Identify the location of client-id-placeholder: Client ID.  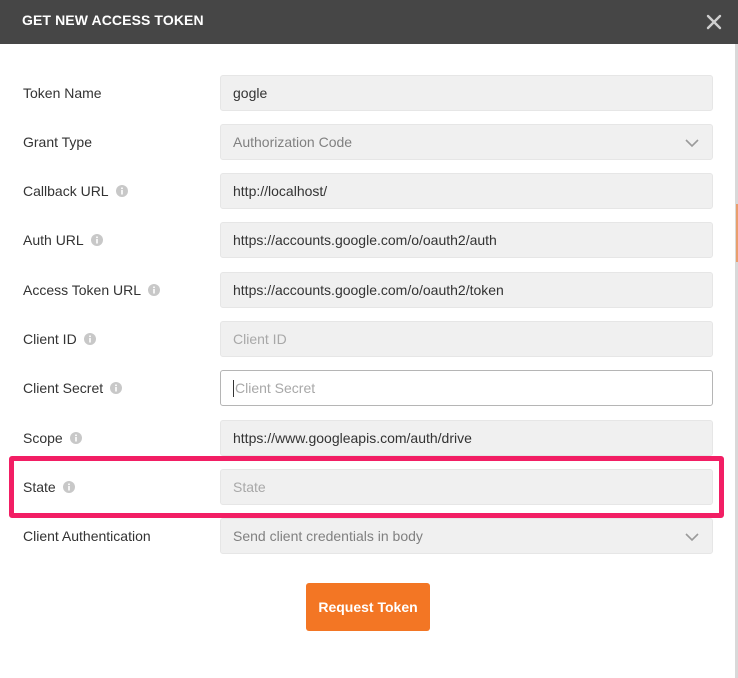
(260, 339).